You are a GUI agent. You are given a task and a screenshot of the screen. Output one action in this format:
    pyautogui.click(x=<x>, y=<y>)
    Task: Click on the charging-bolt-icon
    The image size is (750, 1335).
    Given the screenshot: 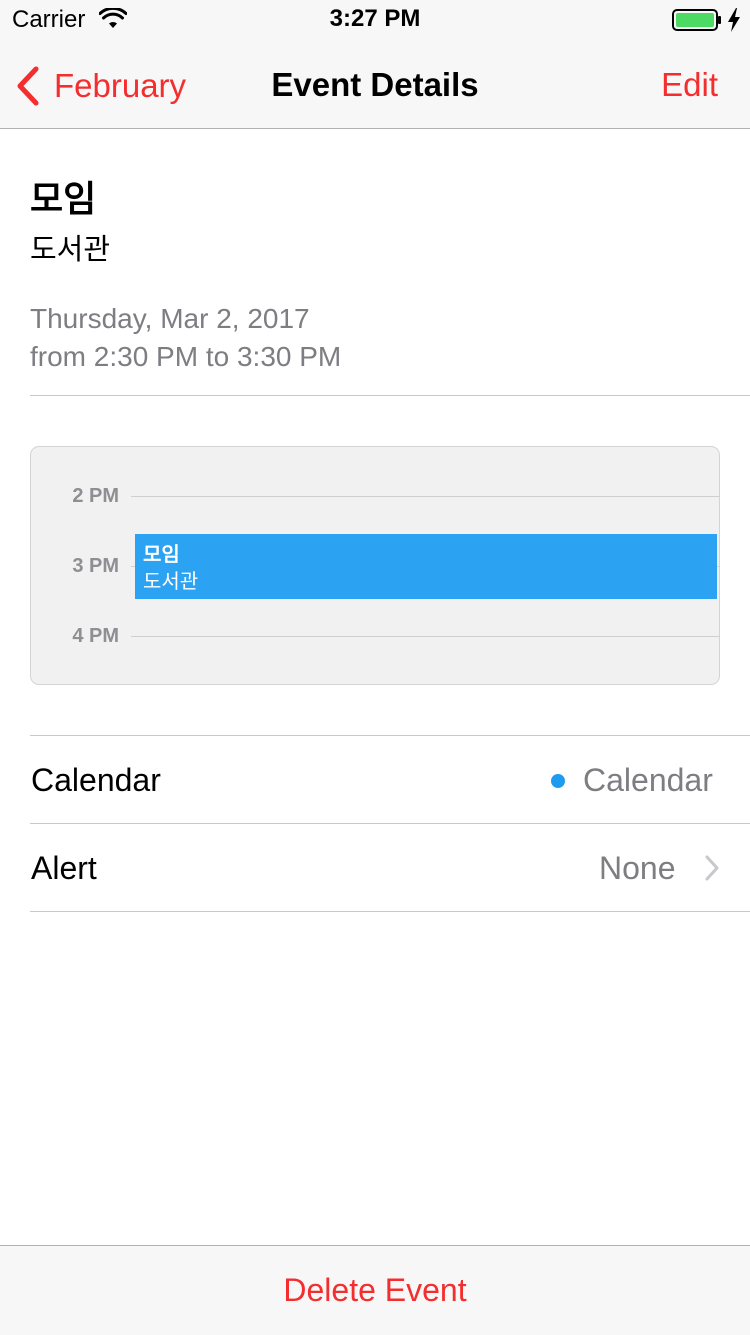 What is the action you would take?
    pyautogui.click(x=734, y=20)
    